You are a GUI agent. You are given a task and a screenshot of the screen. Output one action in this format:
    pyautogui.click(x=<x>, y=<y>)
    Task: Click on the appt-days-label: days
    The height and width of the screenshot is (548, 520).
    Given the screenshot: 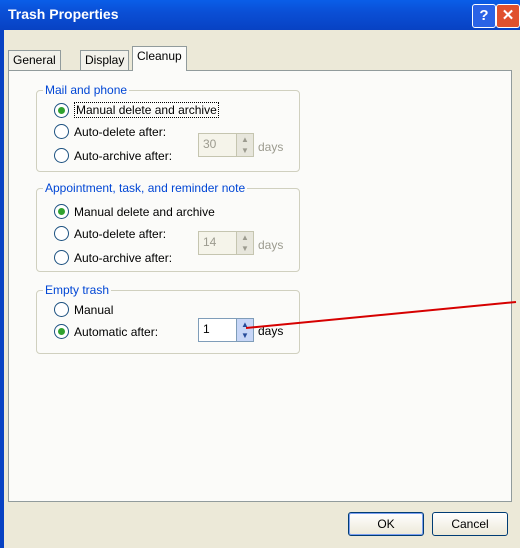 What is the action you would take?
    pyautogui.click(x=271, y=245)
    